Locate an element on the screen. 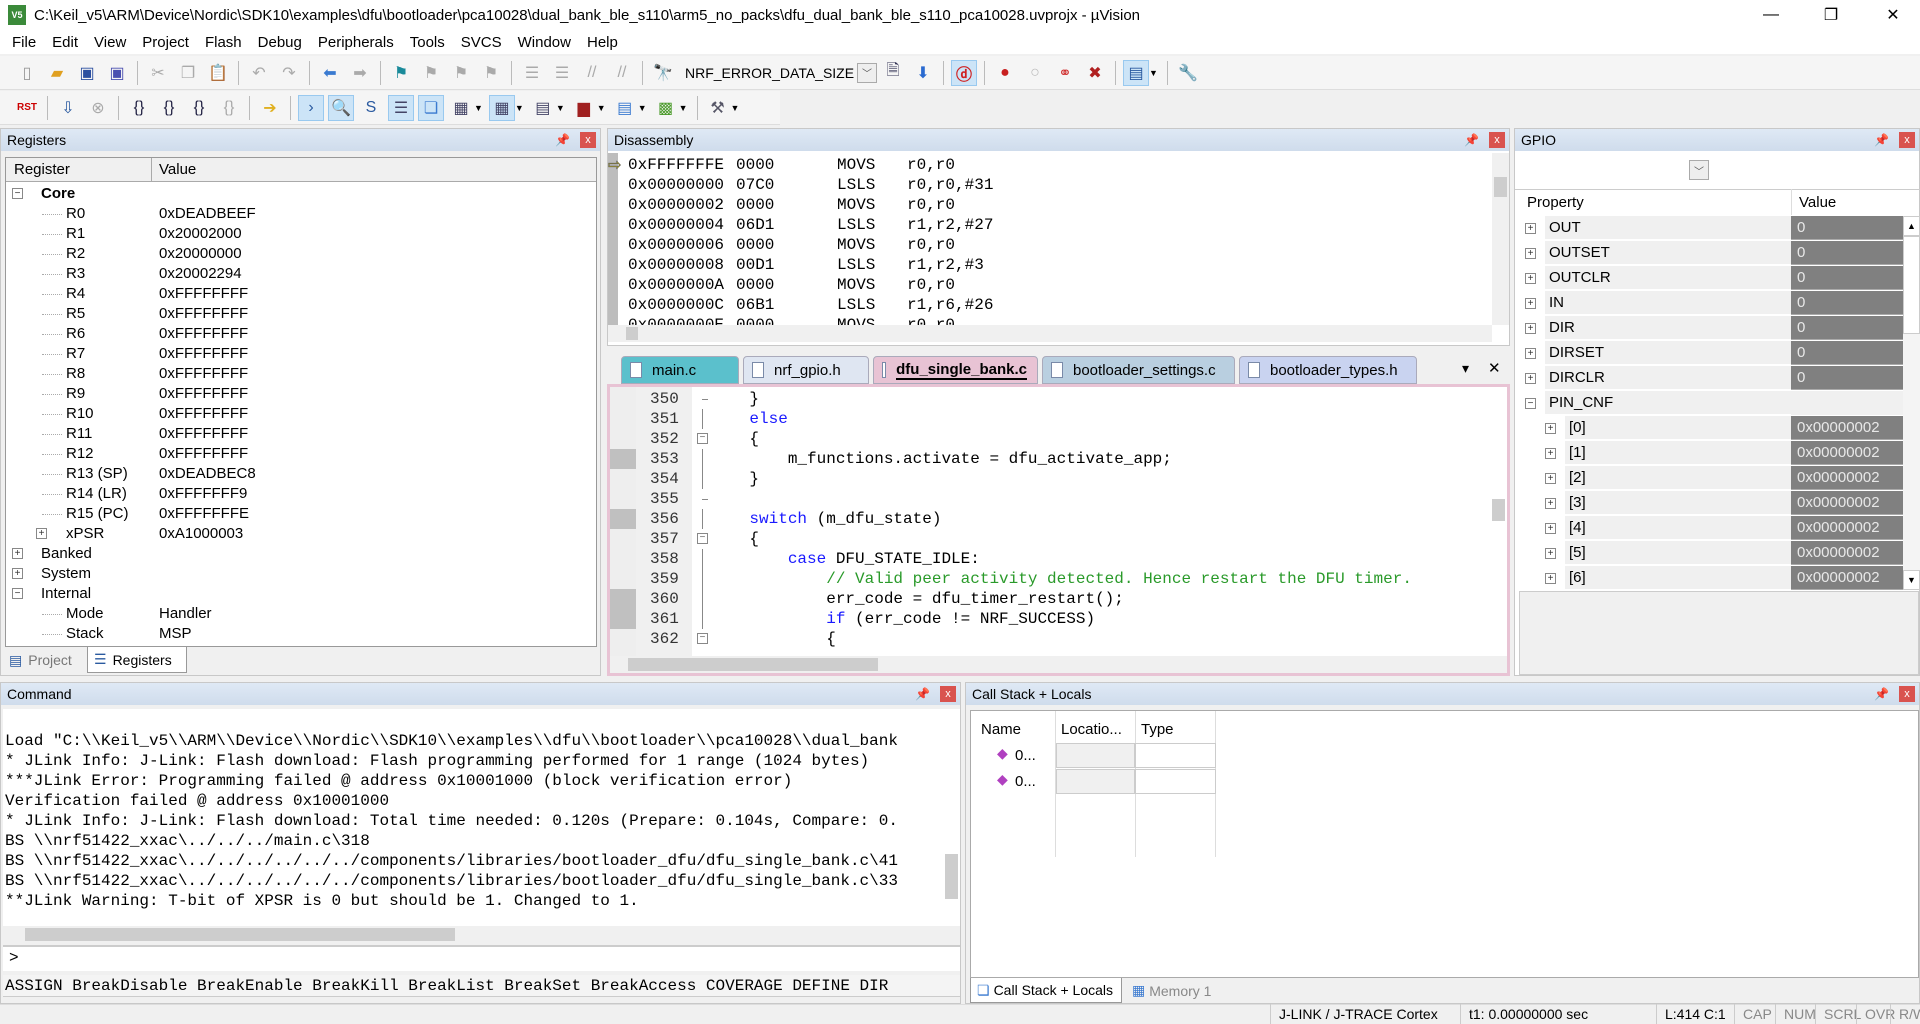 This screenshot has width=1920, height=1024. register-row: − Internal is located at coordinates (301, 594).